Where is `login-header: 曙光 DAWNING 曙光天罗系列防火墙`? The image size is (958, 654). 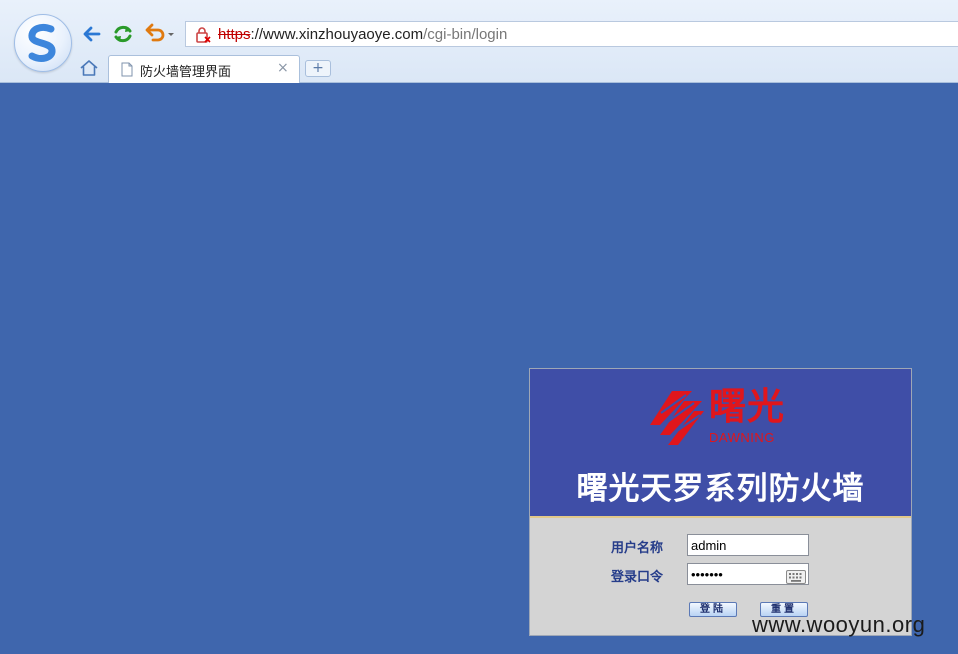
login-header: 曙光 DAWNING 曙光天罗系列防火墙 is located at coordinates (720, 443).